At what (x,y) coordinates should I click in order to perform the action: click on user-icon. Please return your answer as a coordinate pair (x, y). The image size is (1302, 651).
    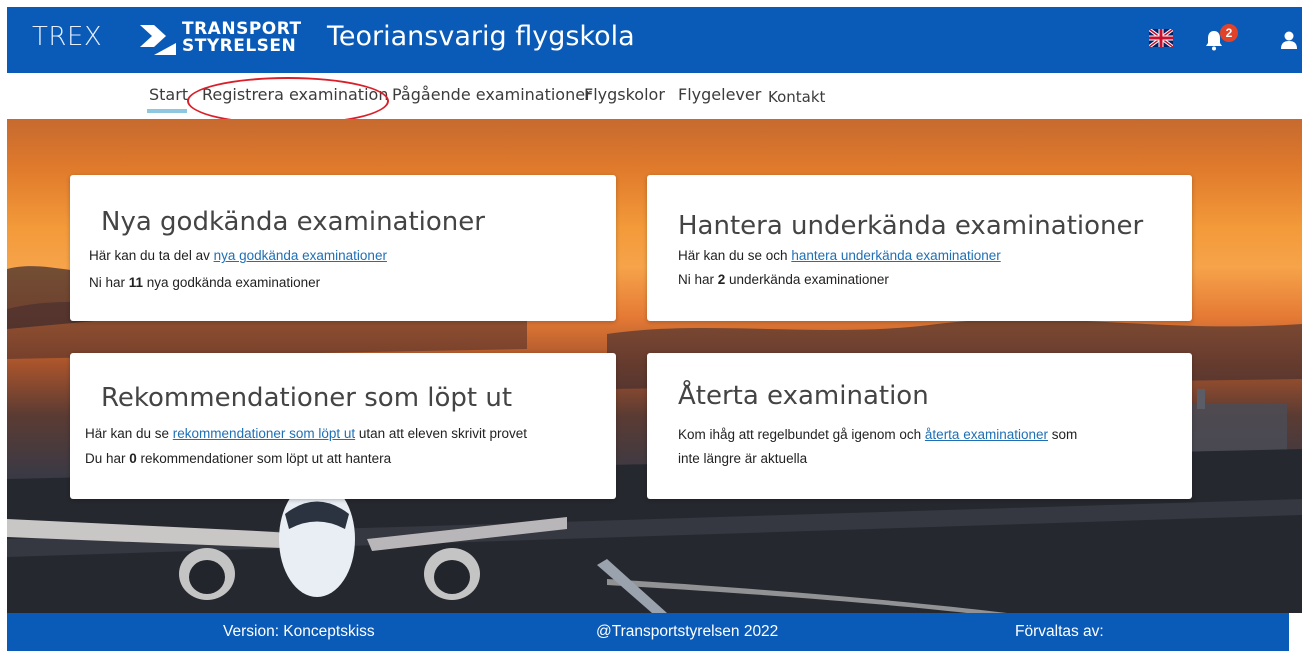
    Looking at the image, I should click on (1289, 40).